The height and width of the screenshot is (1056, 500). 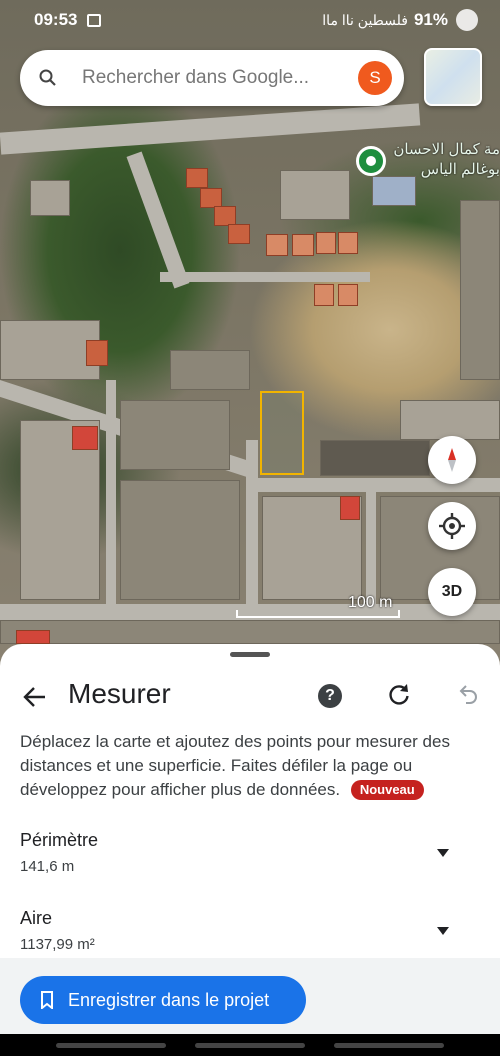 I want to click on search-bar: Rechercher dans Google... S, so click(x=212, y=78).